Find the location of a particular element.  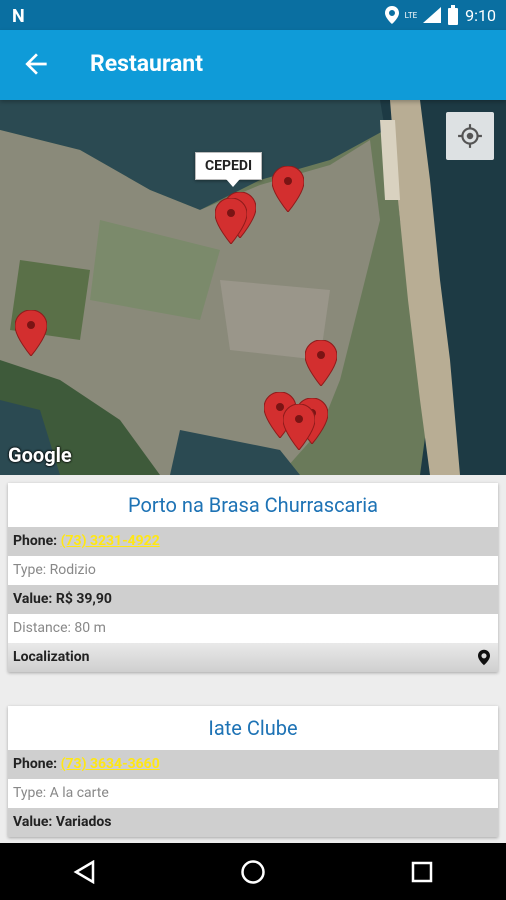

nav-back-button is located at coordinates (84, 872).